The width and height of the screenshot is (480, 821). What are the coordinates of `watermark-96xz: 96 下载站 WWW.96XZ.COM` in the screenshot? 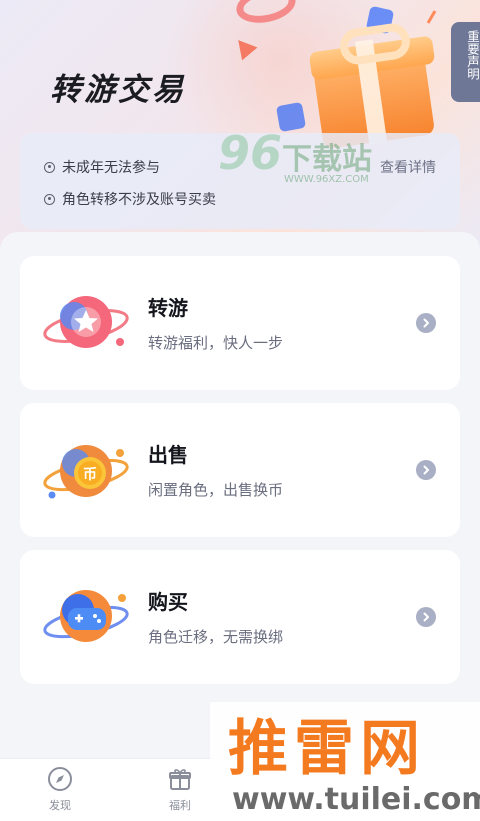 It's located at (303, 161).